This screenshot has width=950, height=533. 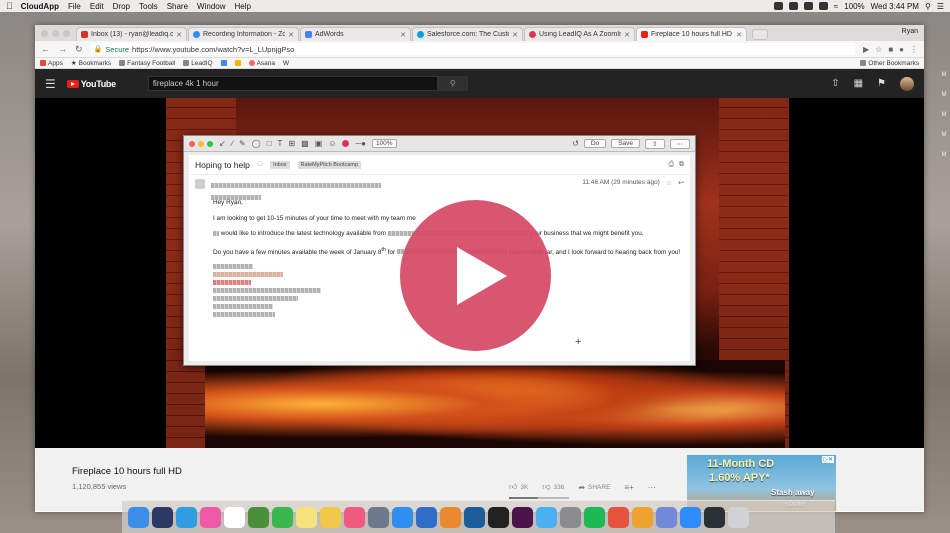 What do you see at coordinates (642, 517) in the screenshot?
I see `sketch-icon` at bounding box center [642, 517].